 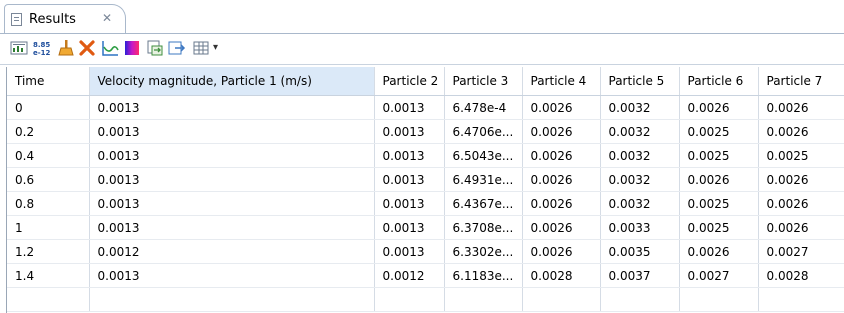 I want to click on editor-tab-bar: Results ✕, so click(x=422, y=17).